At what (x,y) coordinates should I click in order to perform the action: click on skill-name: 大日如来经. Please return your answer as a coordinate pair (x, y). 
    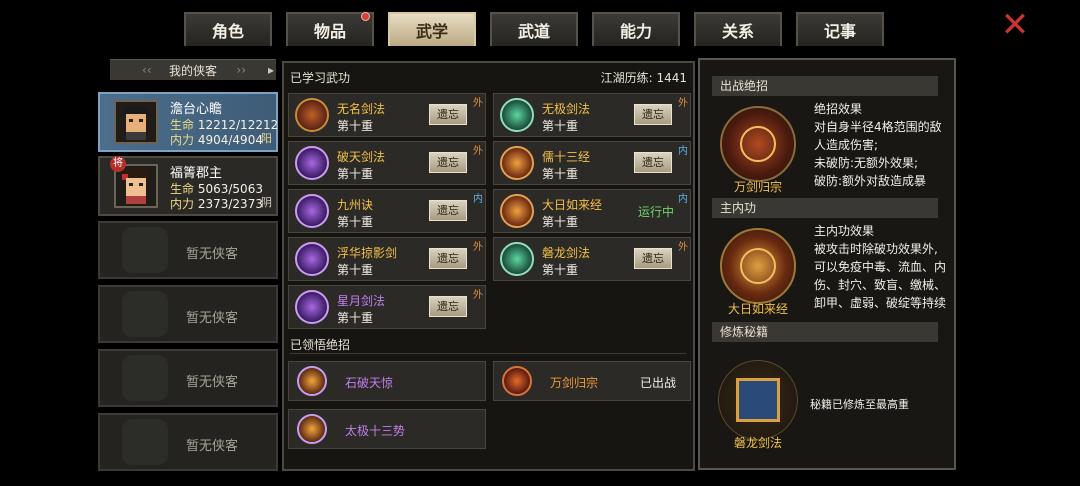
    Looking at the image, I should click on (572, 205).